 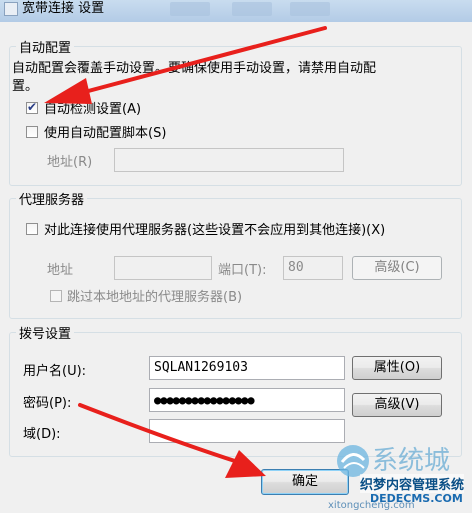 I want to click on proxy-address-input, so click(x=163, y=268).